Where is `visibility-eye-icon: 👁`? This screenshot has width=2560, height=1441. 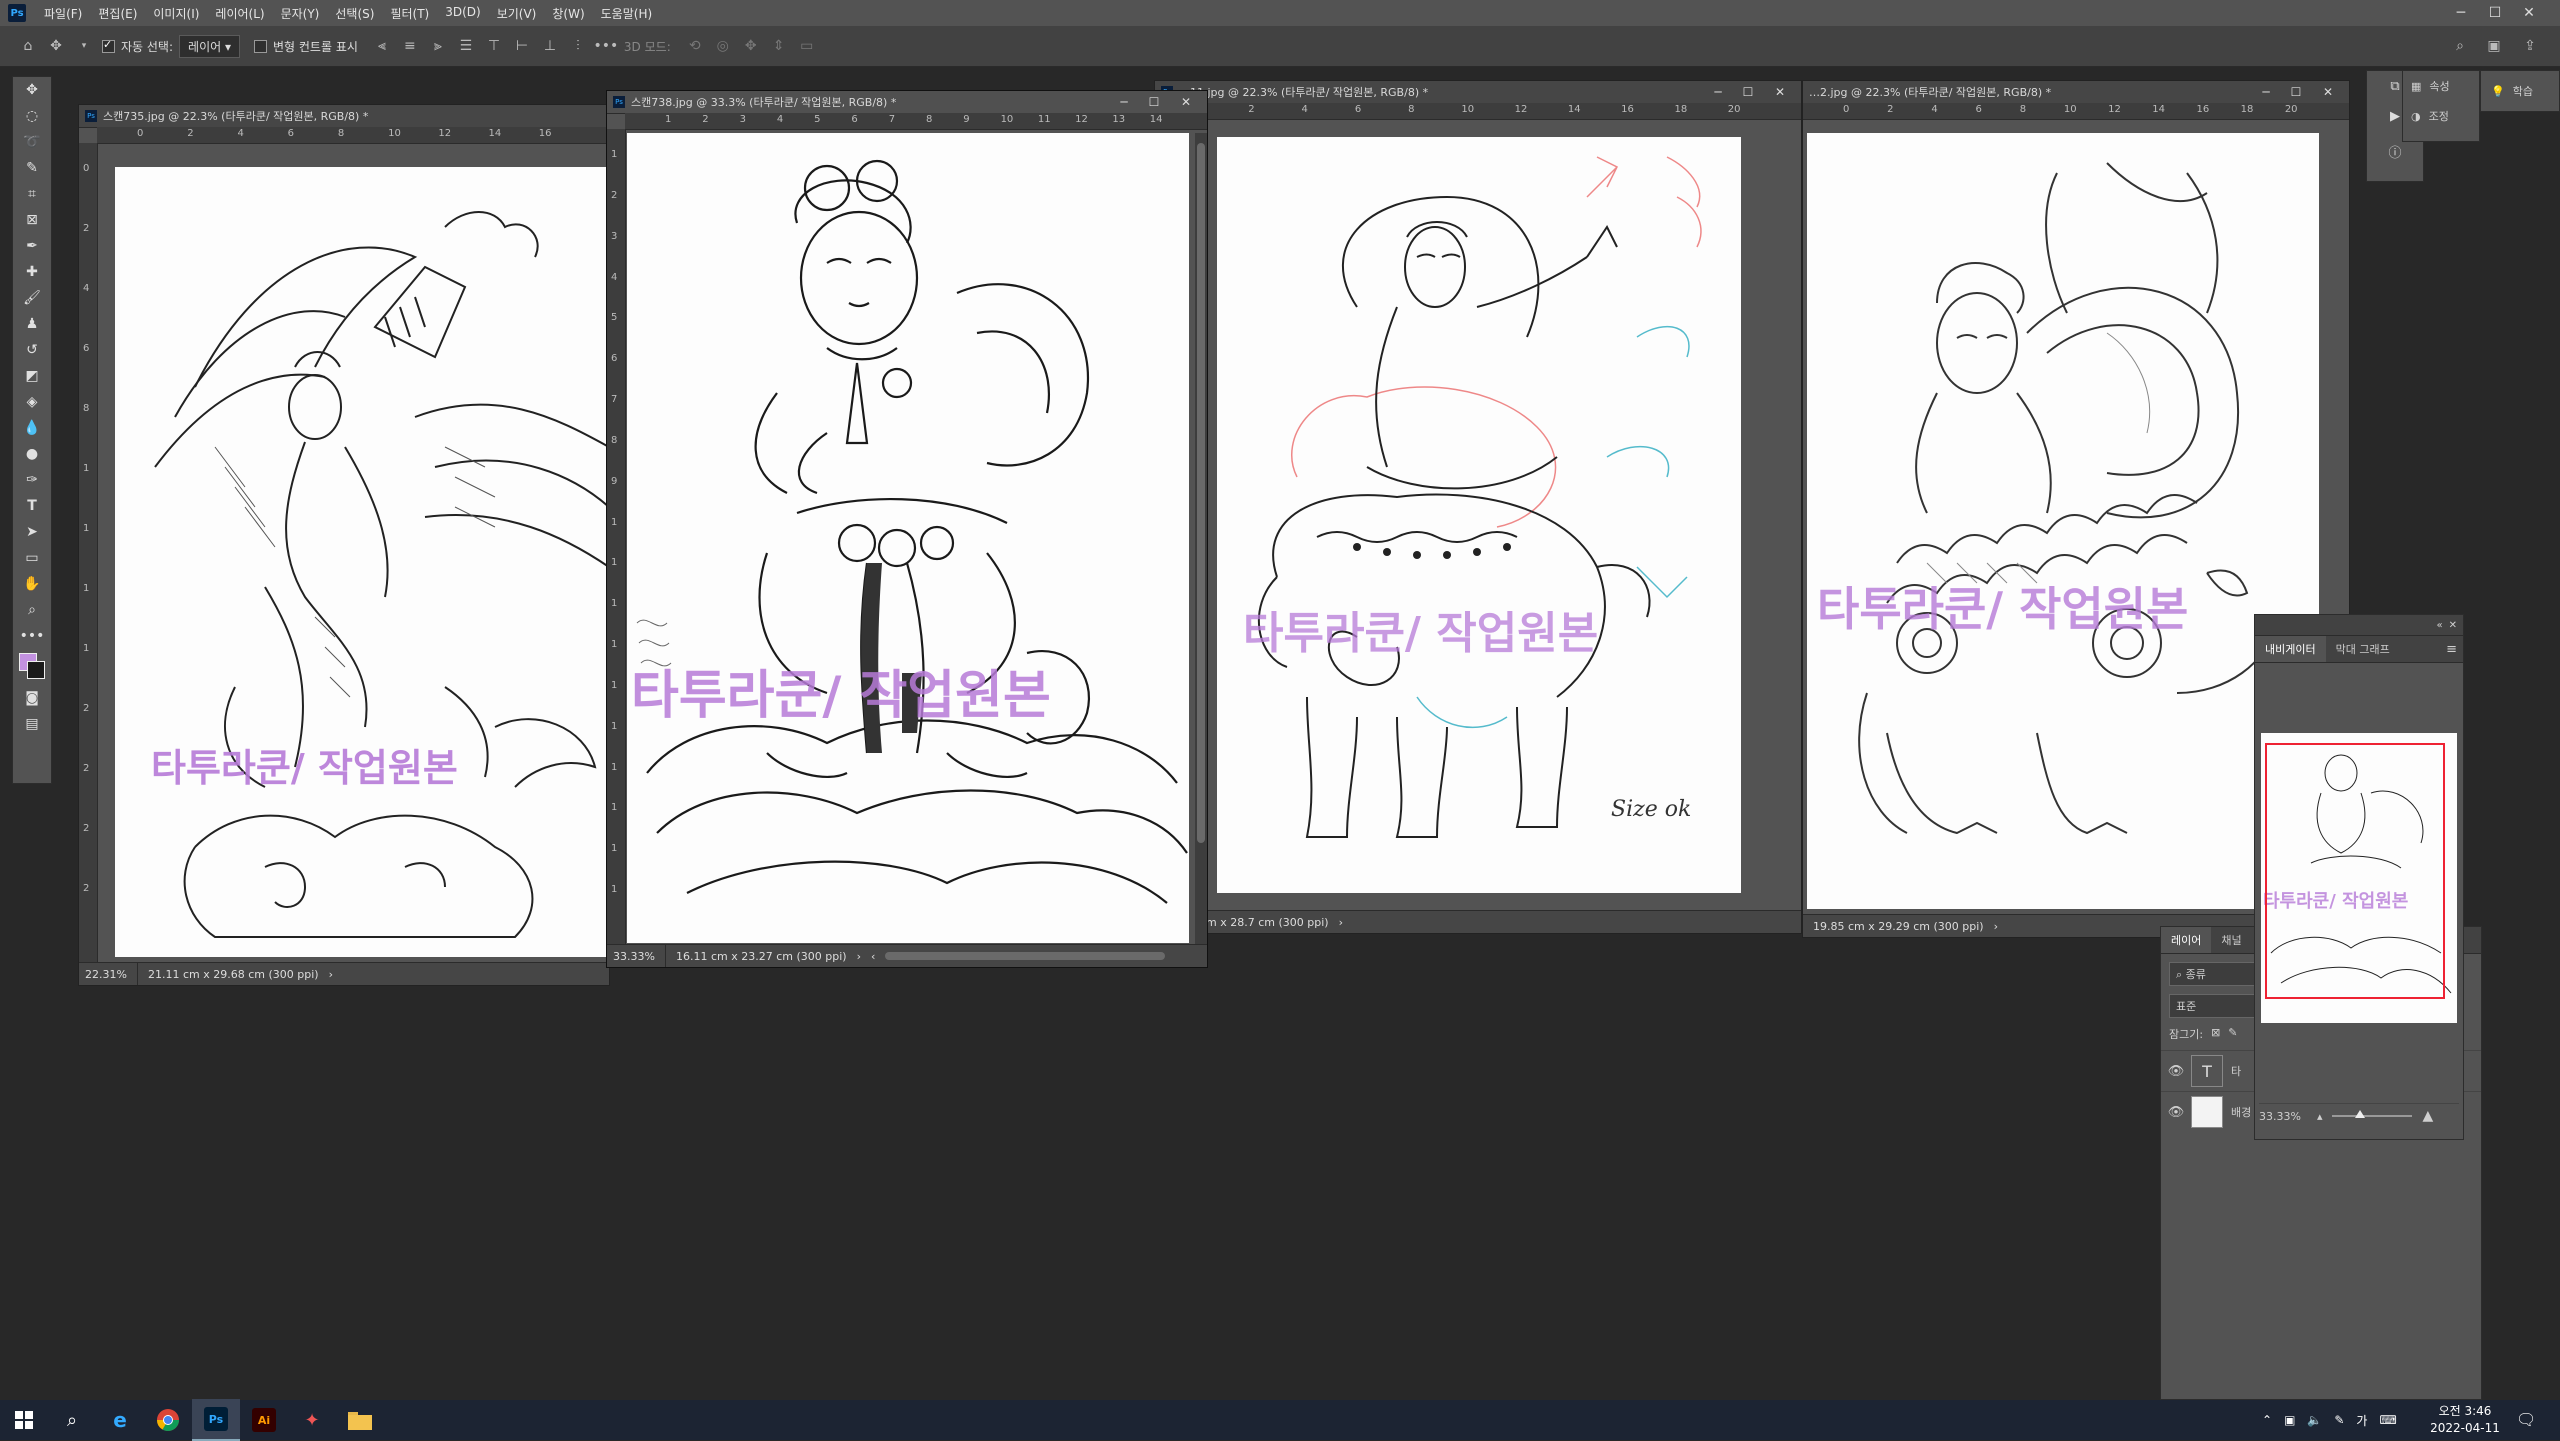
visibility-eye-icon: 👁 is located at coordinates (2176, 1112).